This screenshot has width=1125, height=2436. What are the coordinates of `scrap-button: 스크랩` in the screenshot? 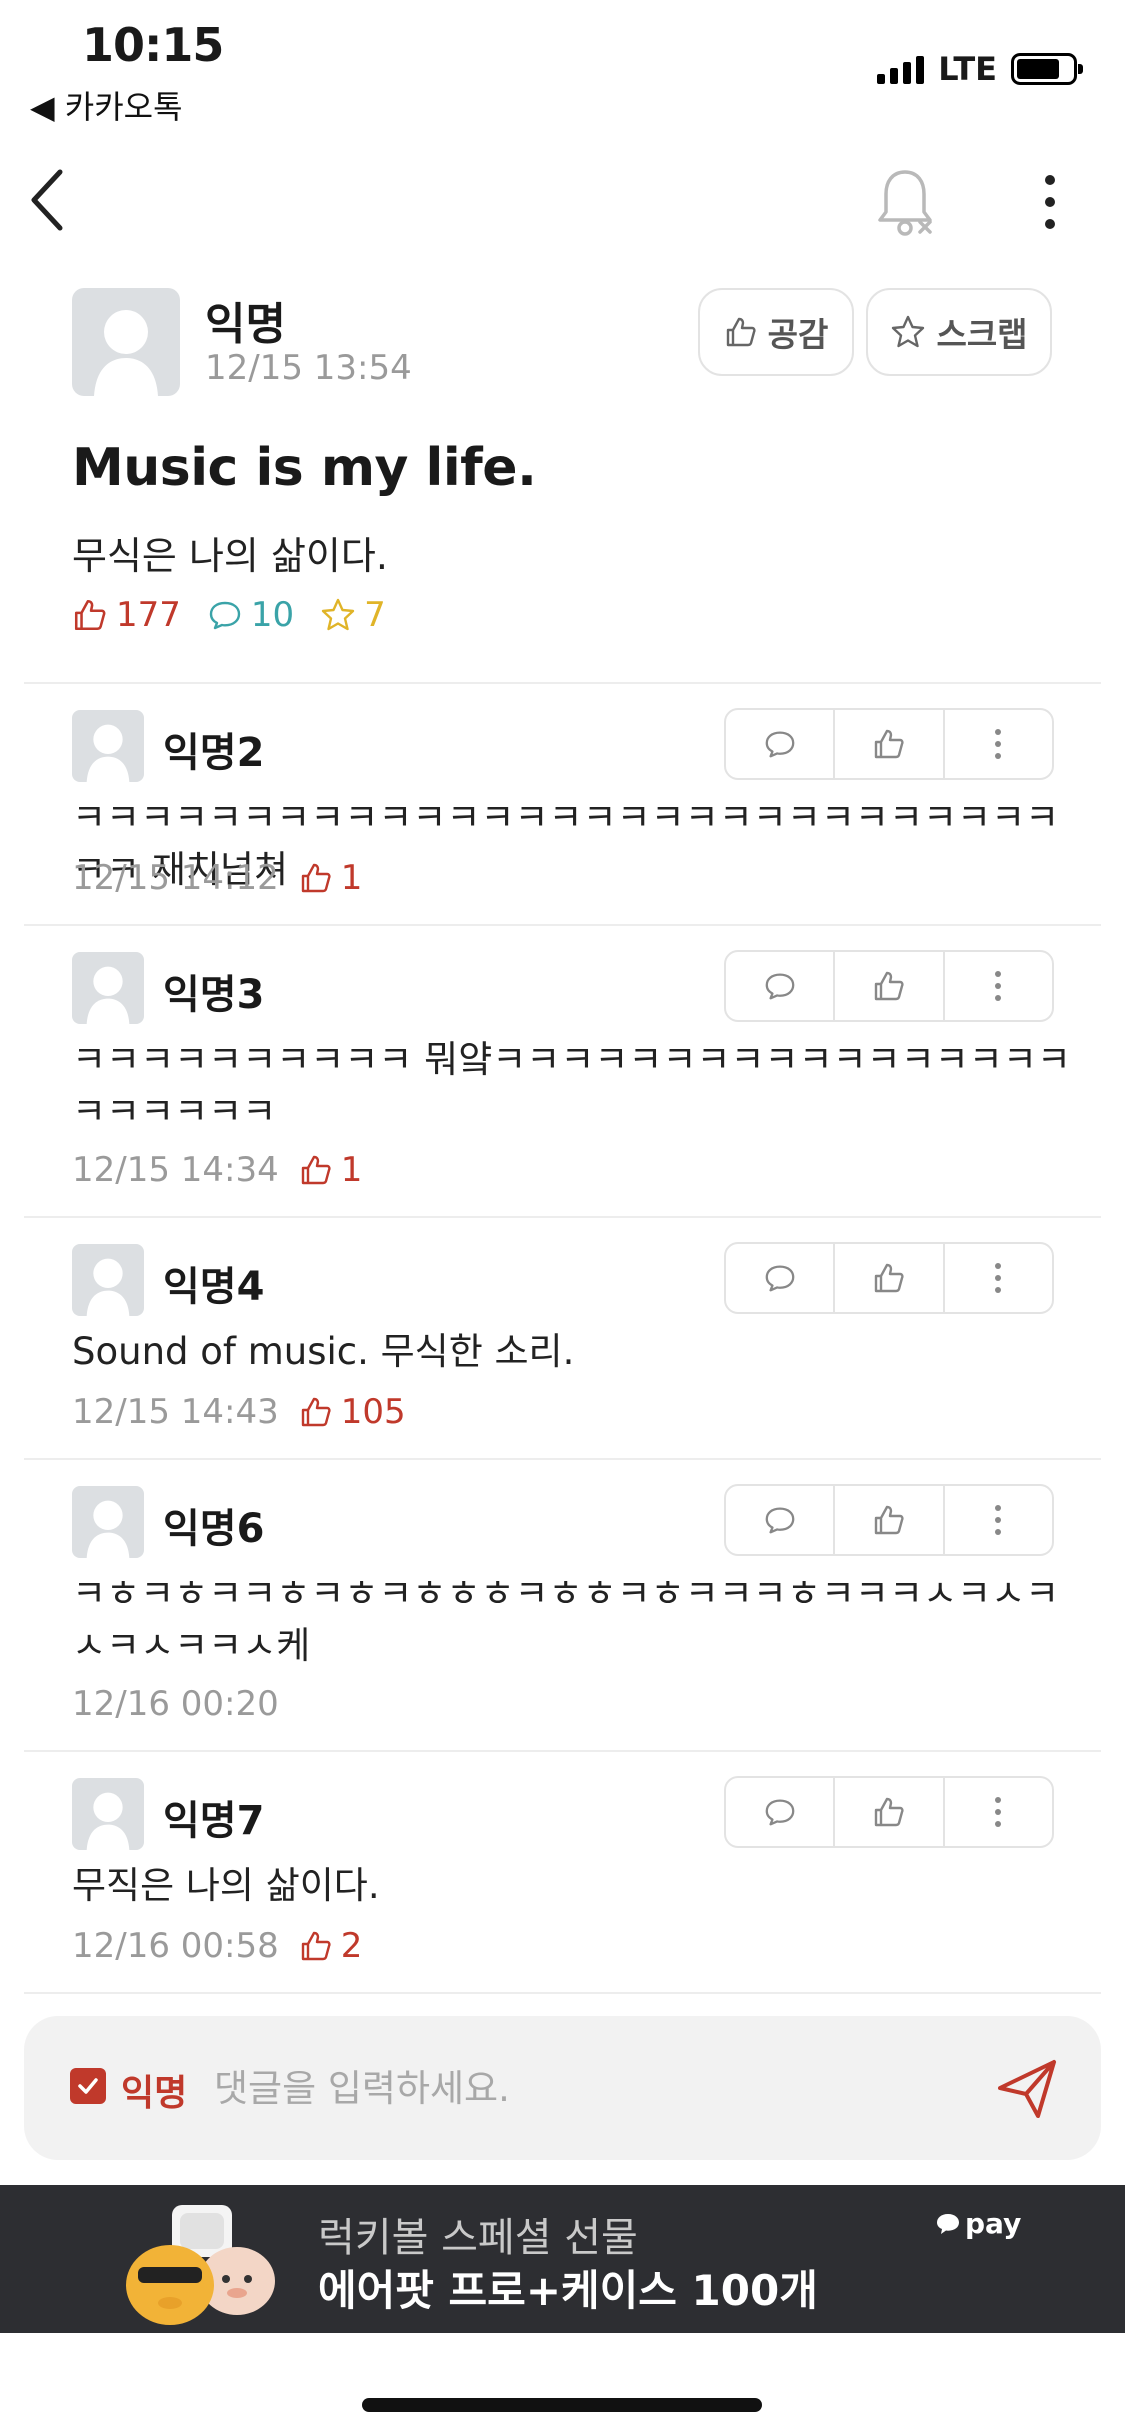 It's located at (959, 332).